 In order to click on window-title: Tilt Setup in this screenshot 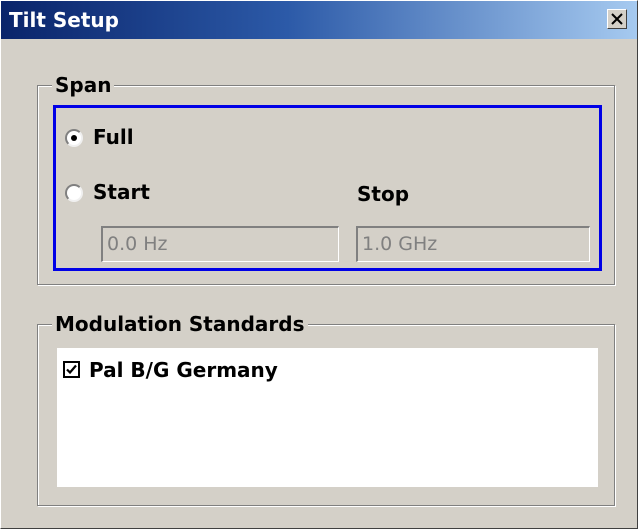, I will do `click(64, 20)`.